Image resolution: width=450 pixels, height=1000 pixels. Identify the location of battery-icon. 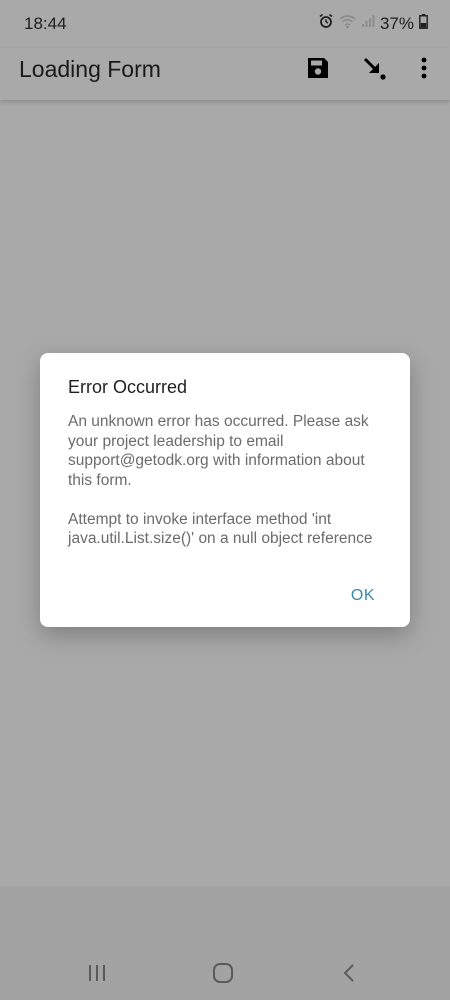
(423, 23).